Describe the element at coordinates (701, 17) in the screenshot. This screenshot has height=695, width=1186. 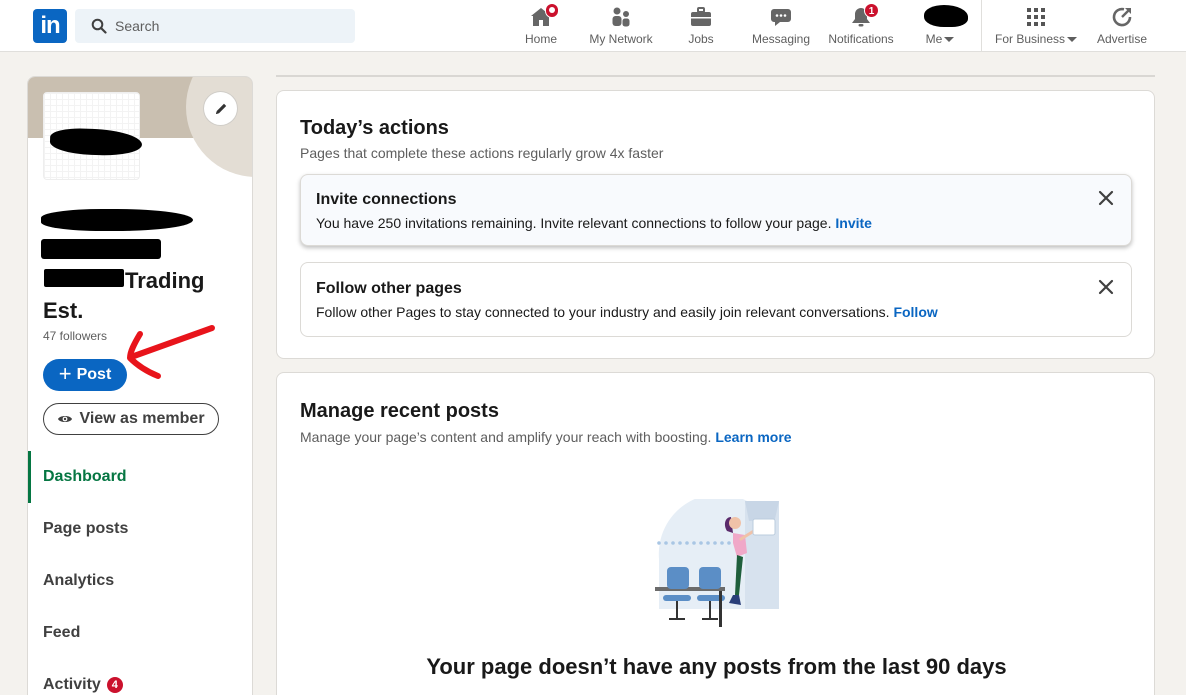
I see `briefcase-icon` at that location.